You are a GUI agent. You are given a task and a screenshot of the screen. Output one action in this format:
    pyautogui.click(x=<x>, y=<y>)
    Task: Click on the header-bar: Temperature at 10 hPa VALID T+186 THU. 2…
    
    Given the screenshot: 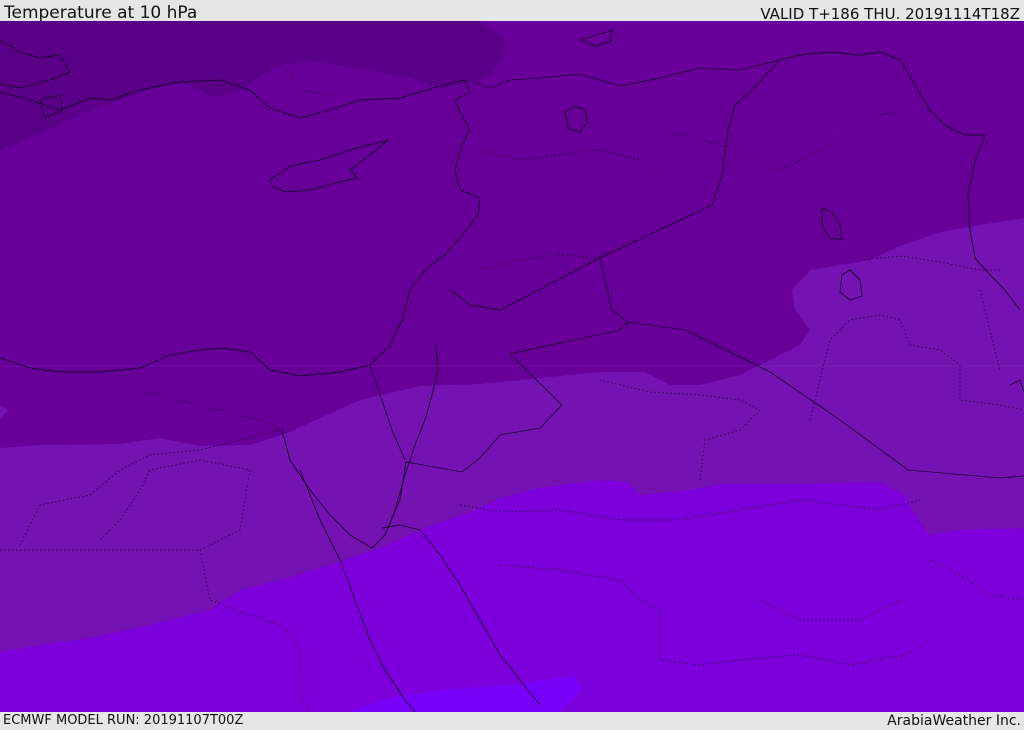 What is the action you would take?
    pyautogui.click(x=512, y=11)
    